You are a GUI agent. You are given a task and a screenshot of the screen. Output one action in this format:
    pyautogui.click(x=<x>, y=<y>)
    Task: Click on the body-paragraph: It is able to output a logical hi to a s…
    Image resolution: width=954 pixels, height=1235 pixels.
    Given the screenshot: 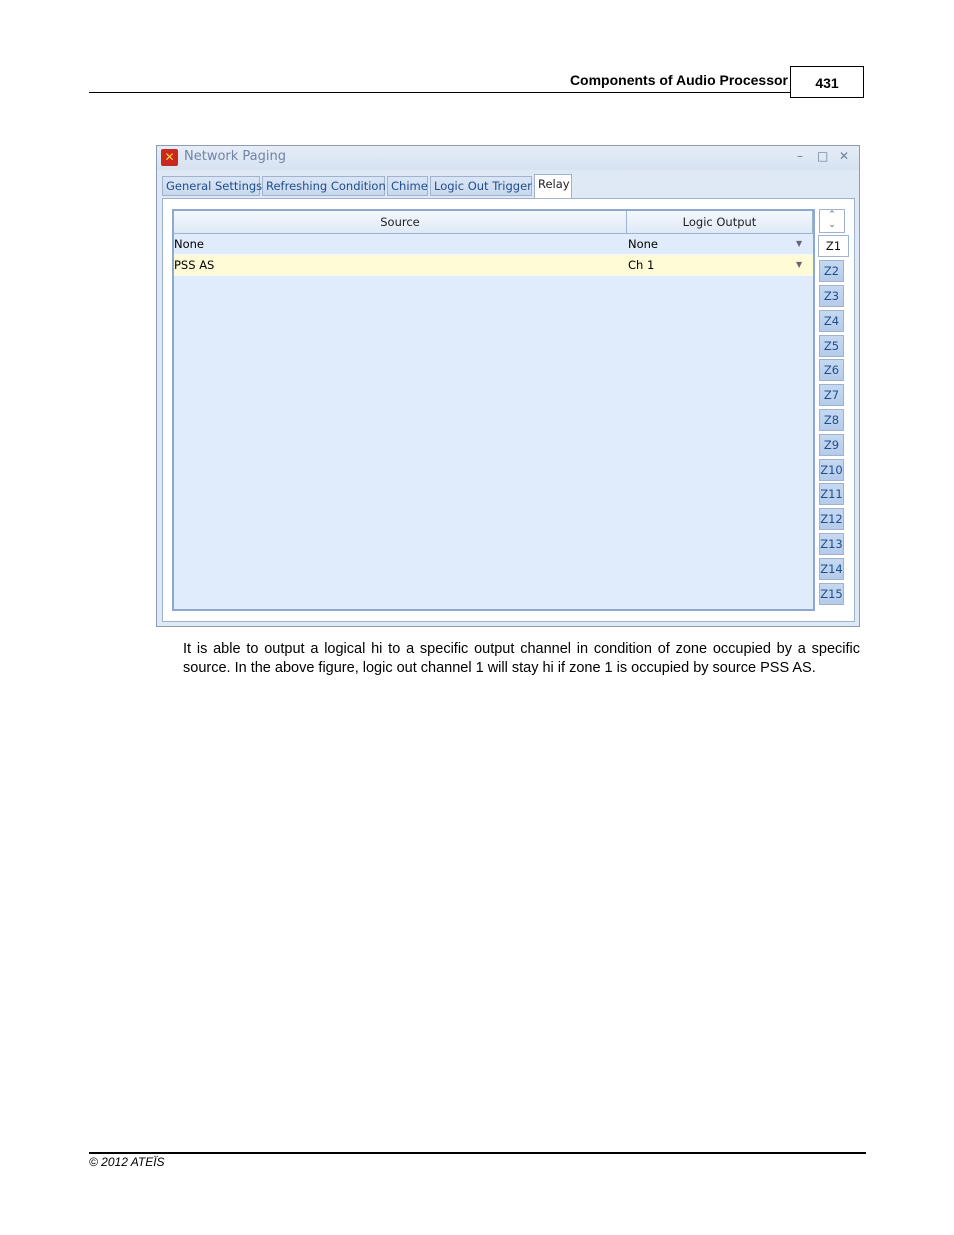 What is the action you would take?
    pyautogui.click(x=521, y=658)
    